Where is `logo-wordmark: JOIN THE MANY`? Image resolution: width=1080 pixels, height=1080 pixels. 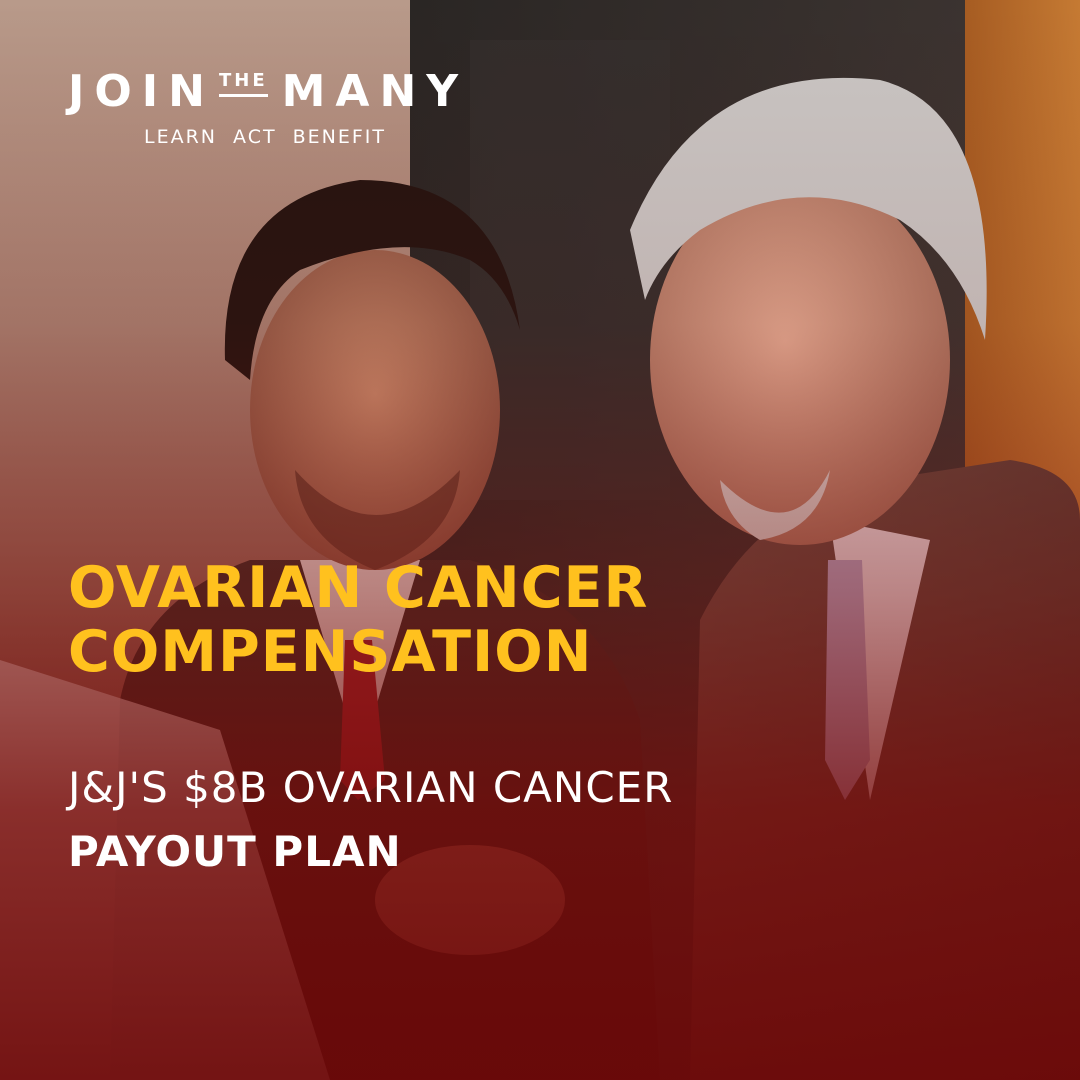 logo-wordmark: JOIN THE MANY is located at coordinates (268, 92).